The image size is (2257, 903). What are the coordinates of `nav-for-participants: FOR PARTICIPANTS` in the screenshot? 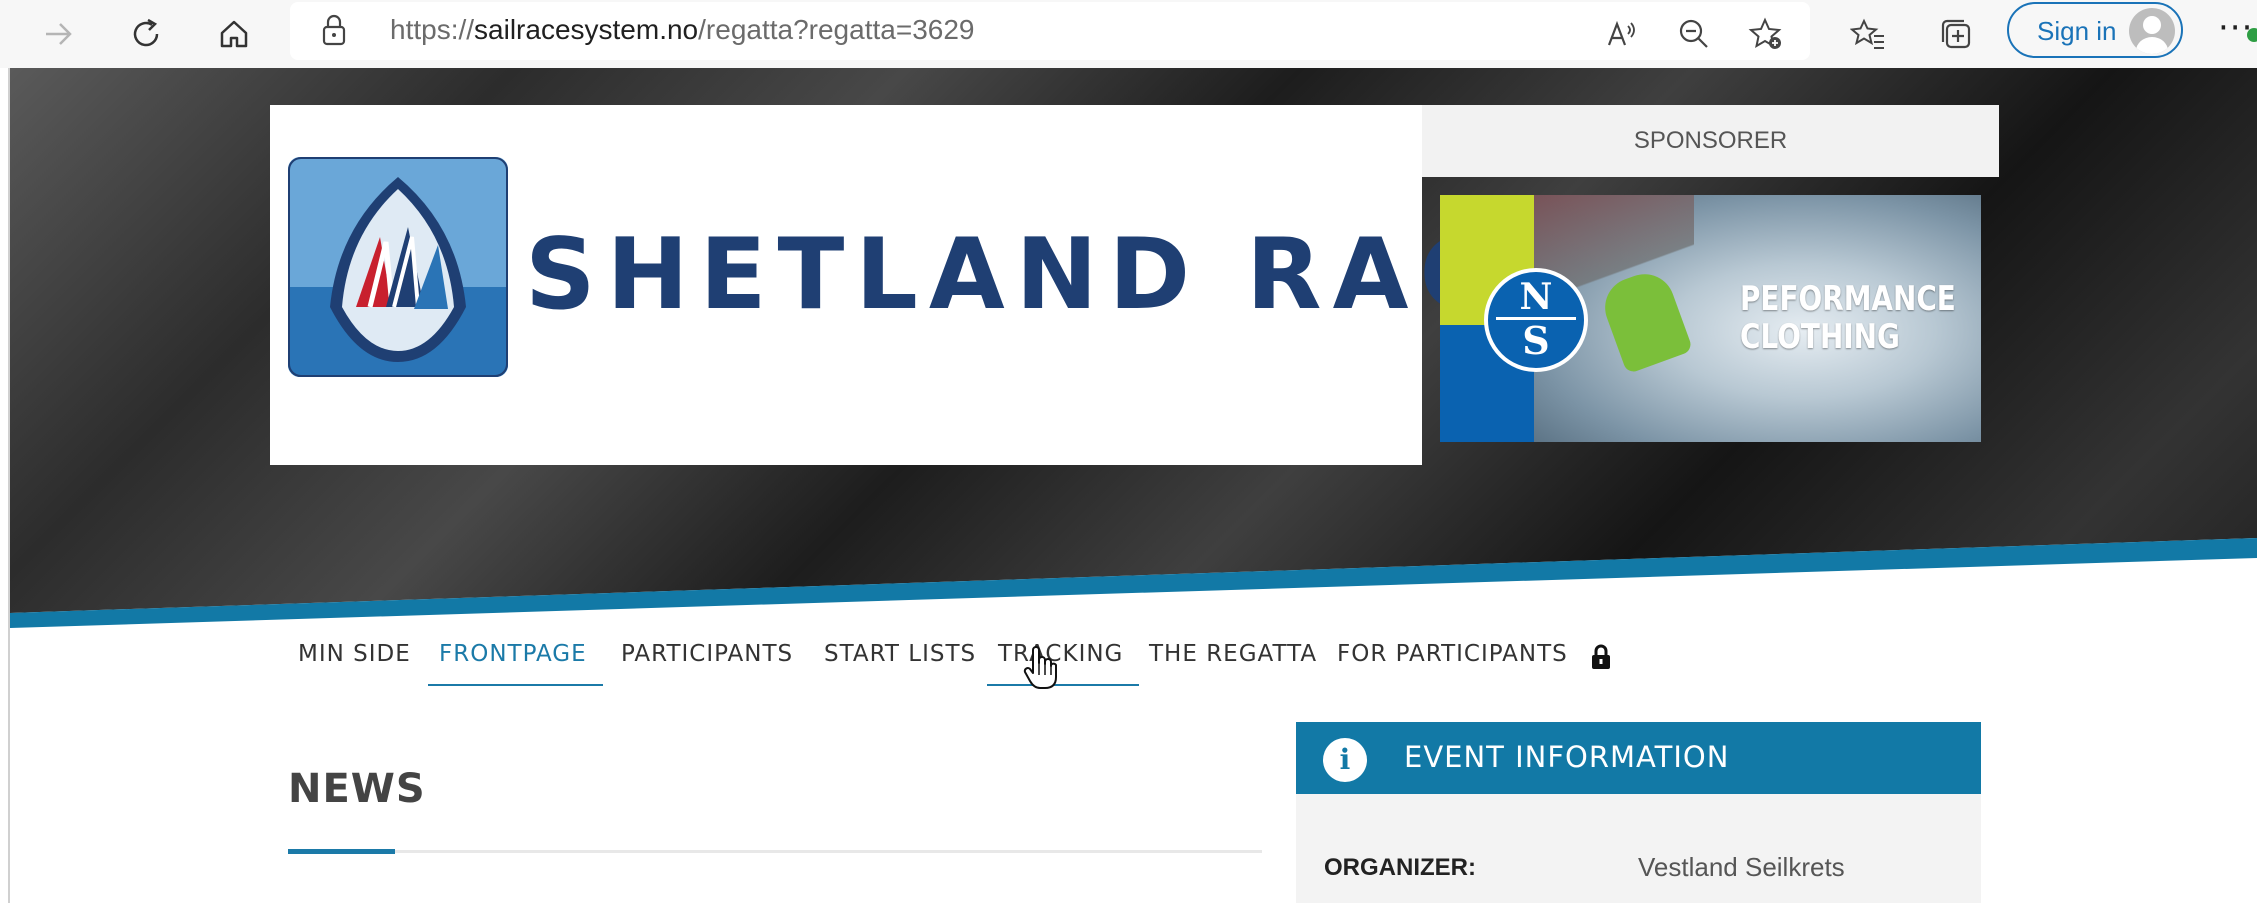 It's located at (1452, 654).